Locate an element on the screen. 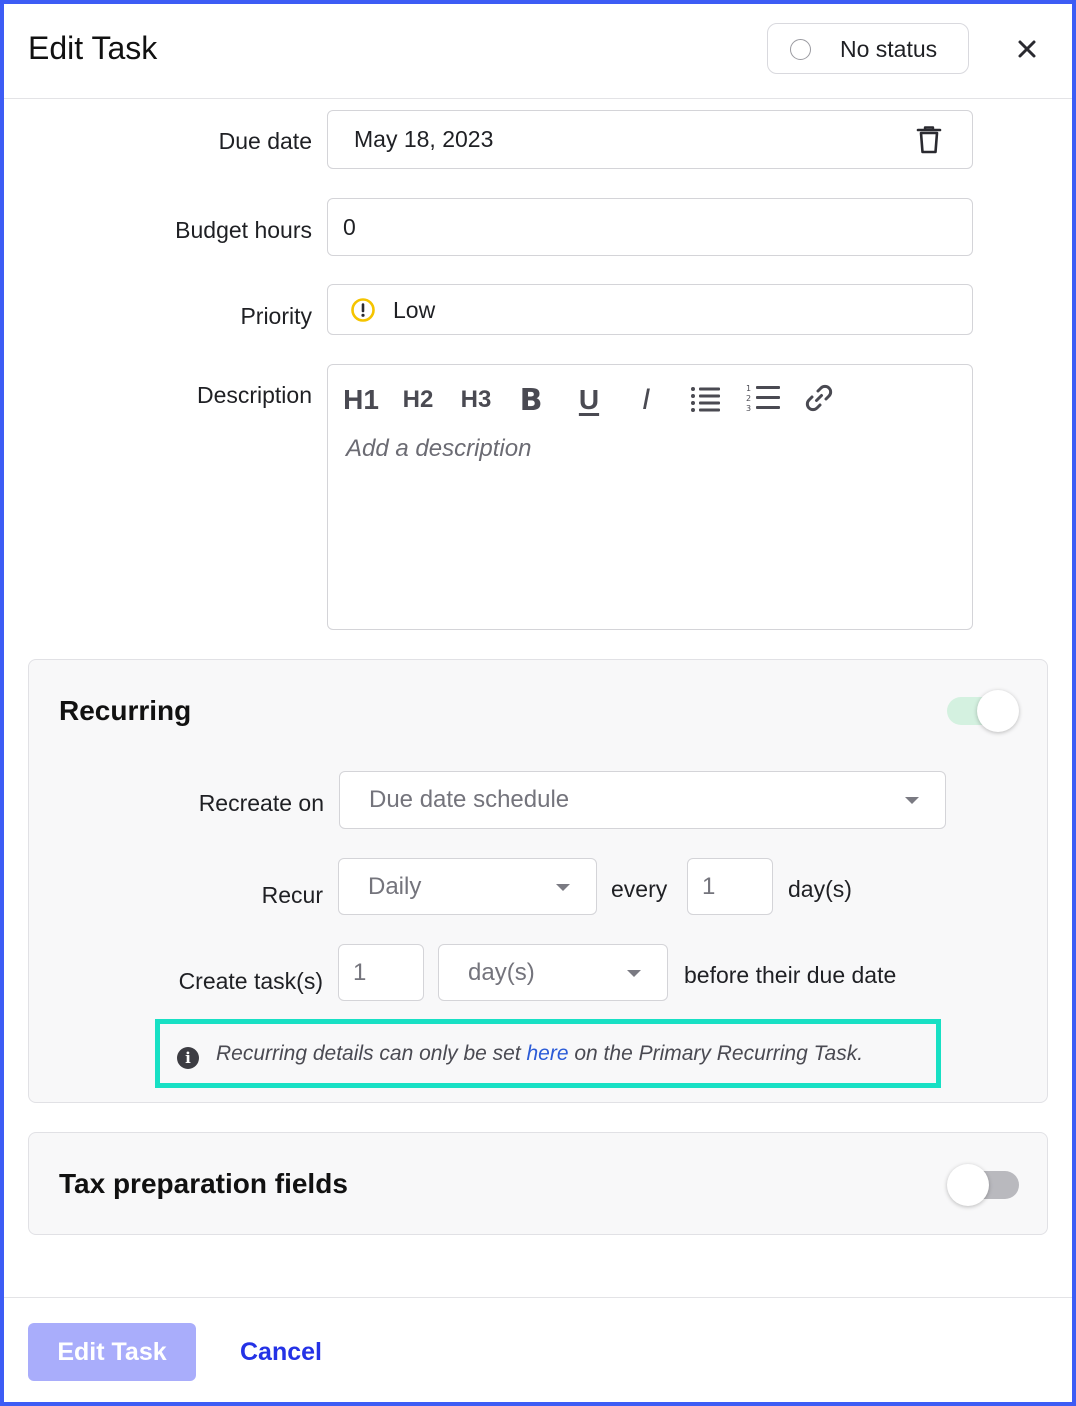 The height and width of the screenshot is (1406, 1076). alert-circle-icon is located at coordinates (363, 310).